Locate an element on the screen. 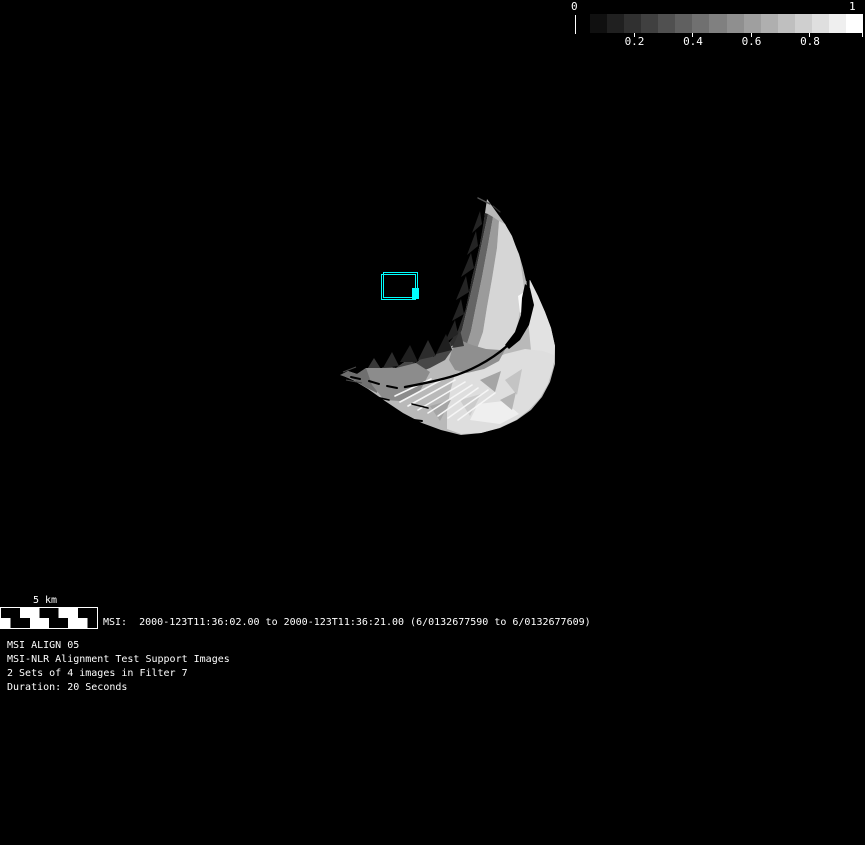 This screenshot has height=845, width=865. scale-bar-row-top is located at coordinates (49, 613).